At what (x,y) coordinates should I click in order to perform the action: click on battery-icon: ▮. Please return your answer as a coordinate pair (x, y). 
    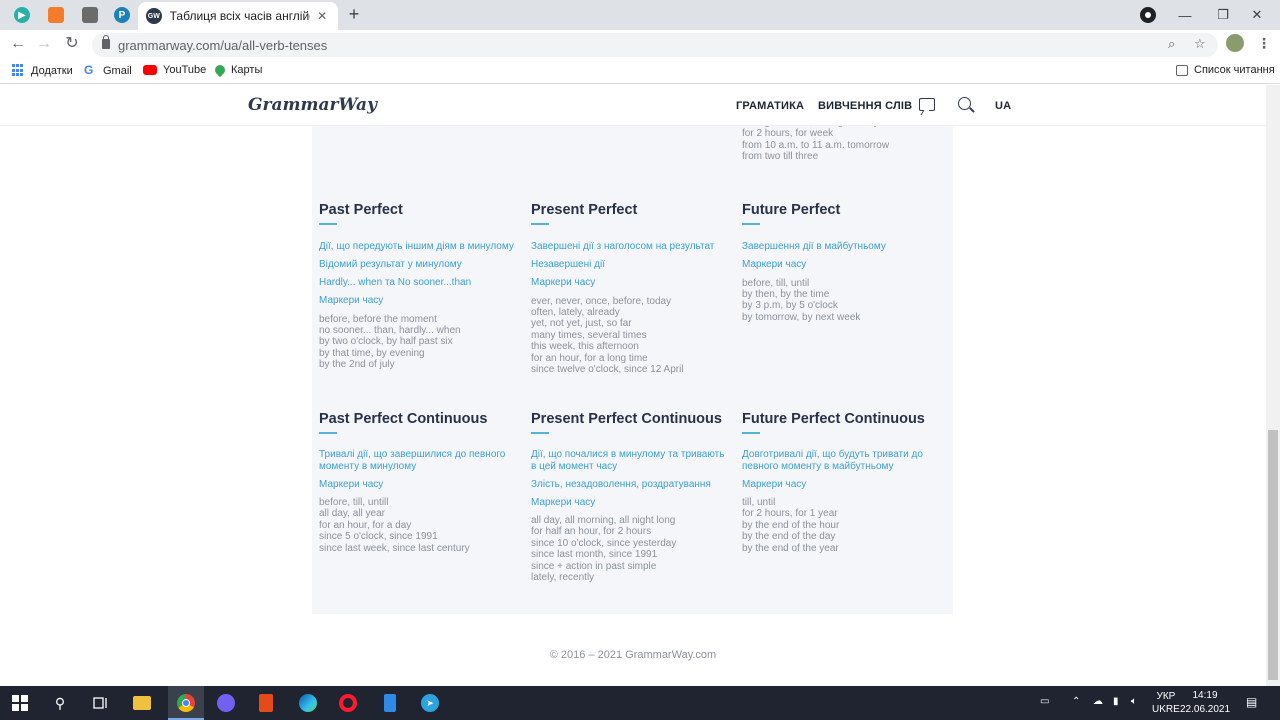
    Looking at the image, I should click on (1116, 701).